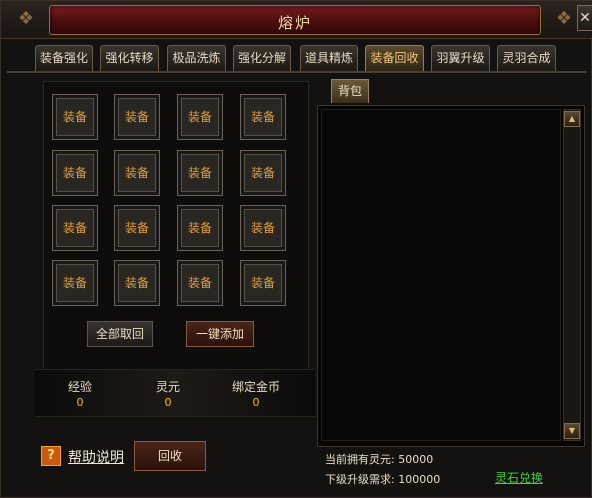 This screenshot has height=498, width=592. What do you see at coordinates (419, 479) in the screenshot?
I see `upgrade-requirement-value: 100000` at bounding box center [419, 479].